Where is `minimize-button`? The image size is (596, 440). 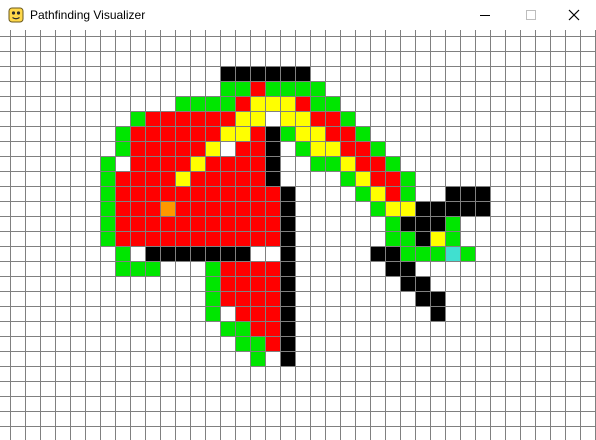 minimize-button is located at coordinates (485, 15).